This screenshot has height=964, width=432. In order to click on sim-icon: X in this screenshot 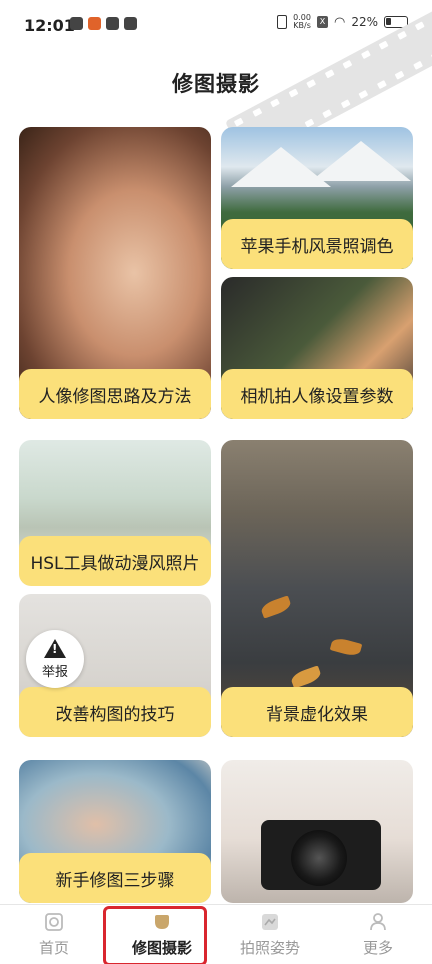, I will do `click(322, 22)`.